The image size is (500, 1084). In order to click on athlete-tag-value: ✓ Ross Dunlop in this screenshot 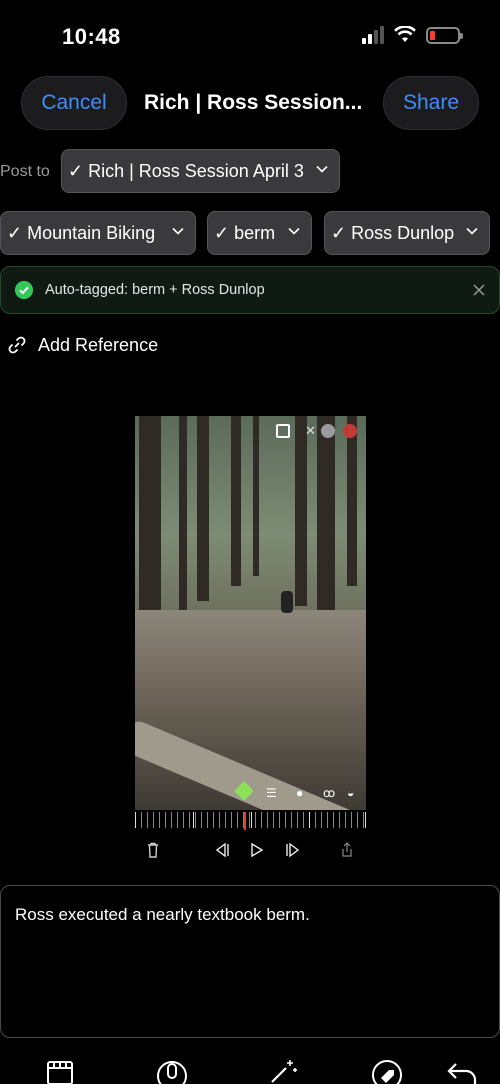, I will do `click(393, 232)`.